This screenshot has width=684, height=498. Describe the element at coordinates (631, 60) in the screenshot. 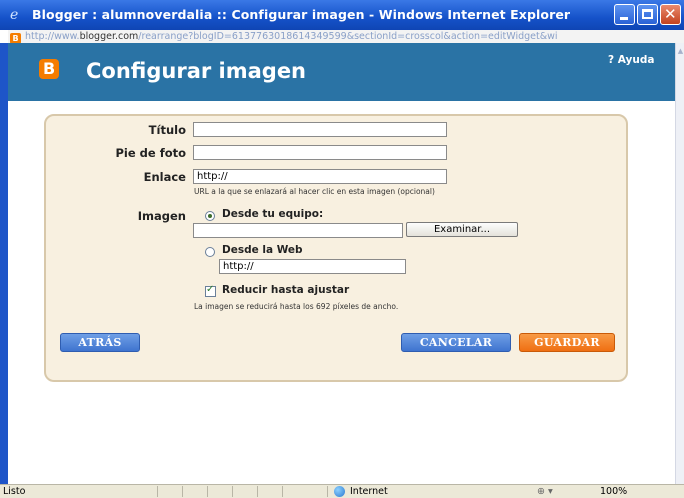

I see `help-link: ? Ayuda` at that location.